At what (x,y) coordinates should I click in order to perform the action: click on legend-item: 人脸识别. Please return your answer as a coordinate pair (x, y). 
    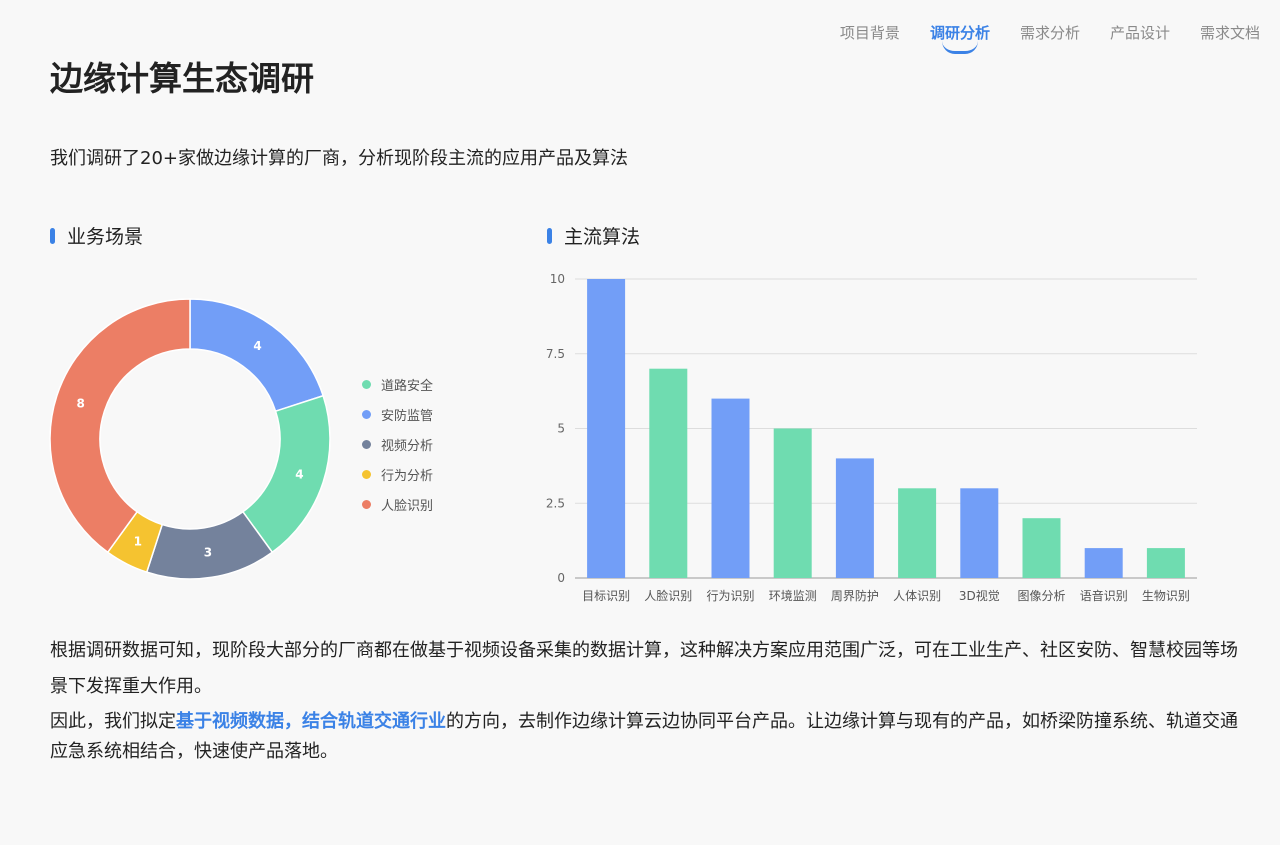
    Looking at the image, I should click on (397, 504).